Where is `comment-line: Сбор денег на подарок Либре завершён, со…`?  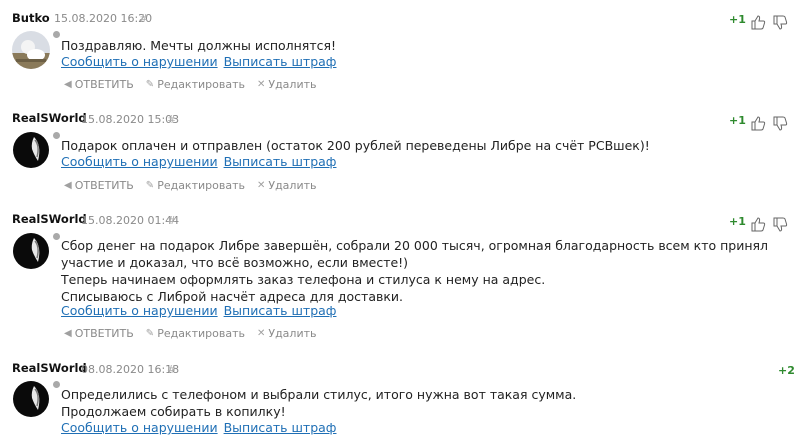
comment-line: Сбор денег на подарок Либре завершён, со… is located at coordinates (415, 254).